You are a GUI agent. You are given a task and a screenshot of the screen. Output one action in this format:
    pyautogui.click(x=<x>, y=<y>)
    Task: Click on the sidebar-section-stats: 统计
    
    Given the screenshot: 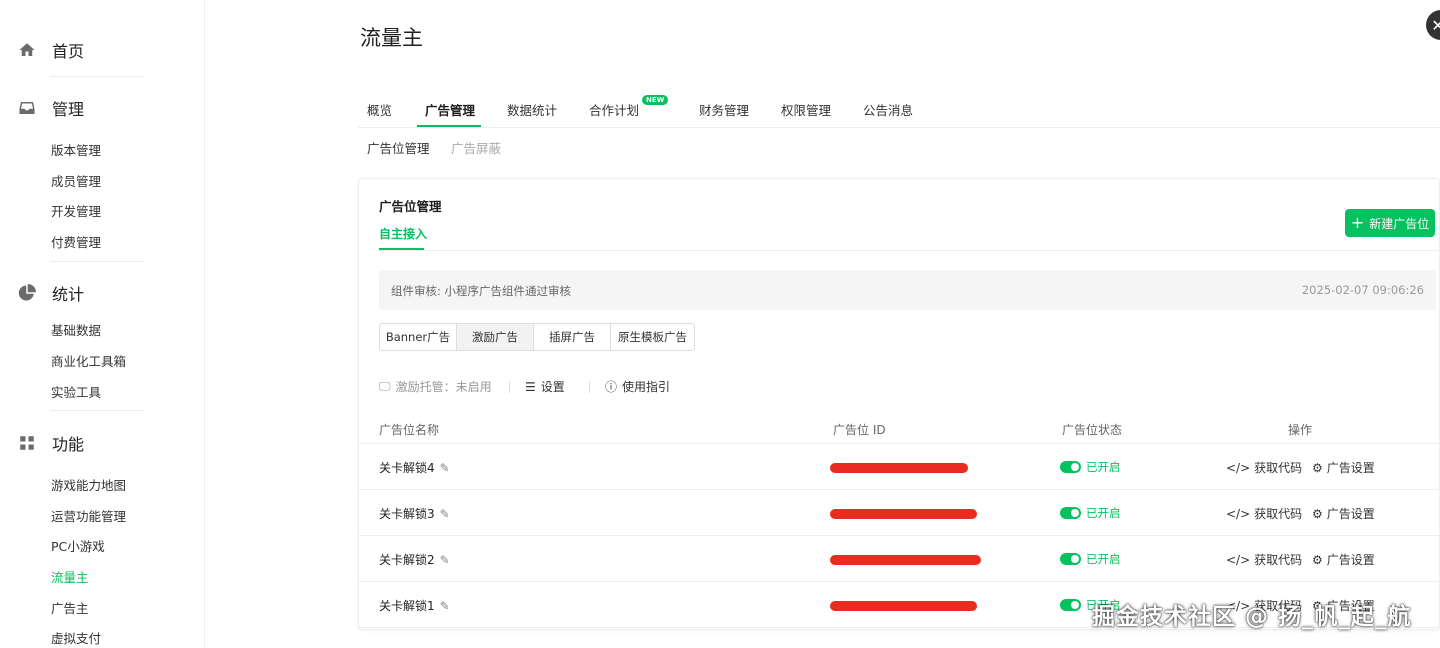 What is the action you would take?
    pyautogui.click(x=51, y=293)
    